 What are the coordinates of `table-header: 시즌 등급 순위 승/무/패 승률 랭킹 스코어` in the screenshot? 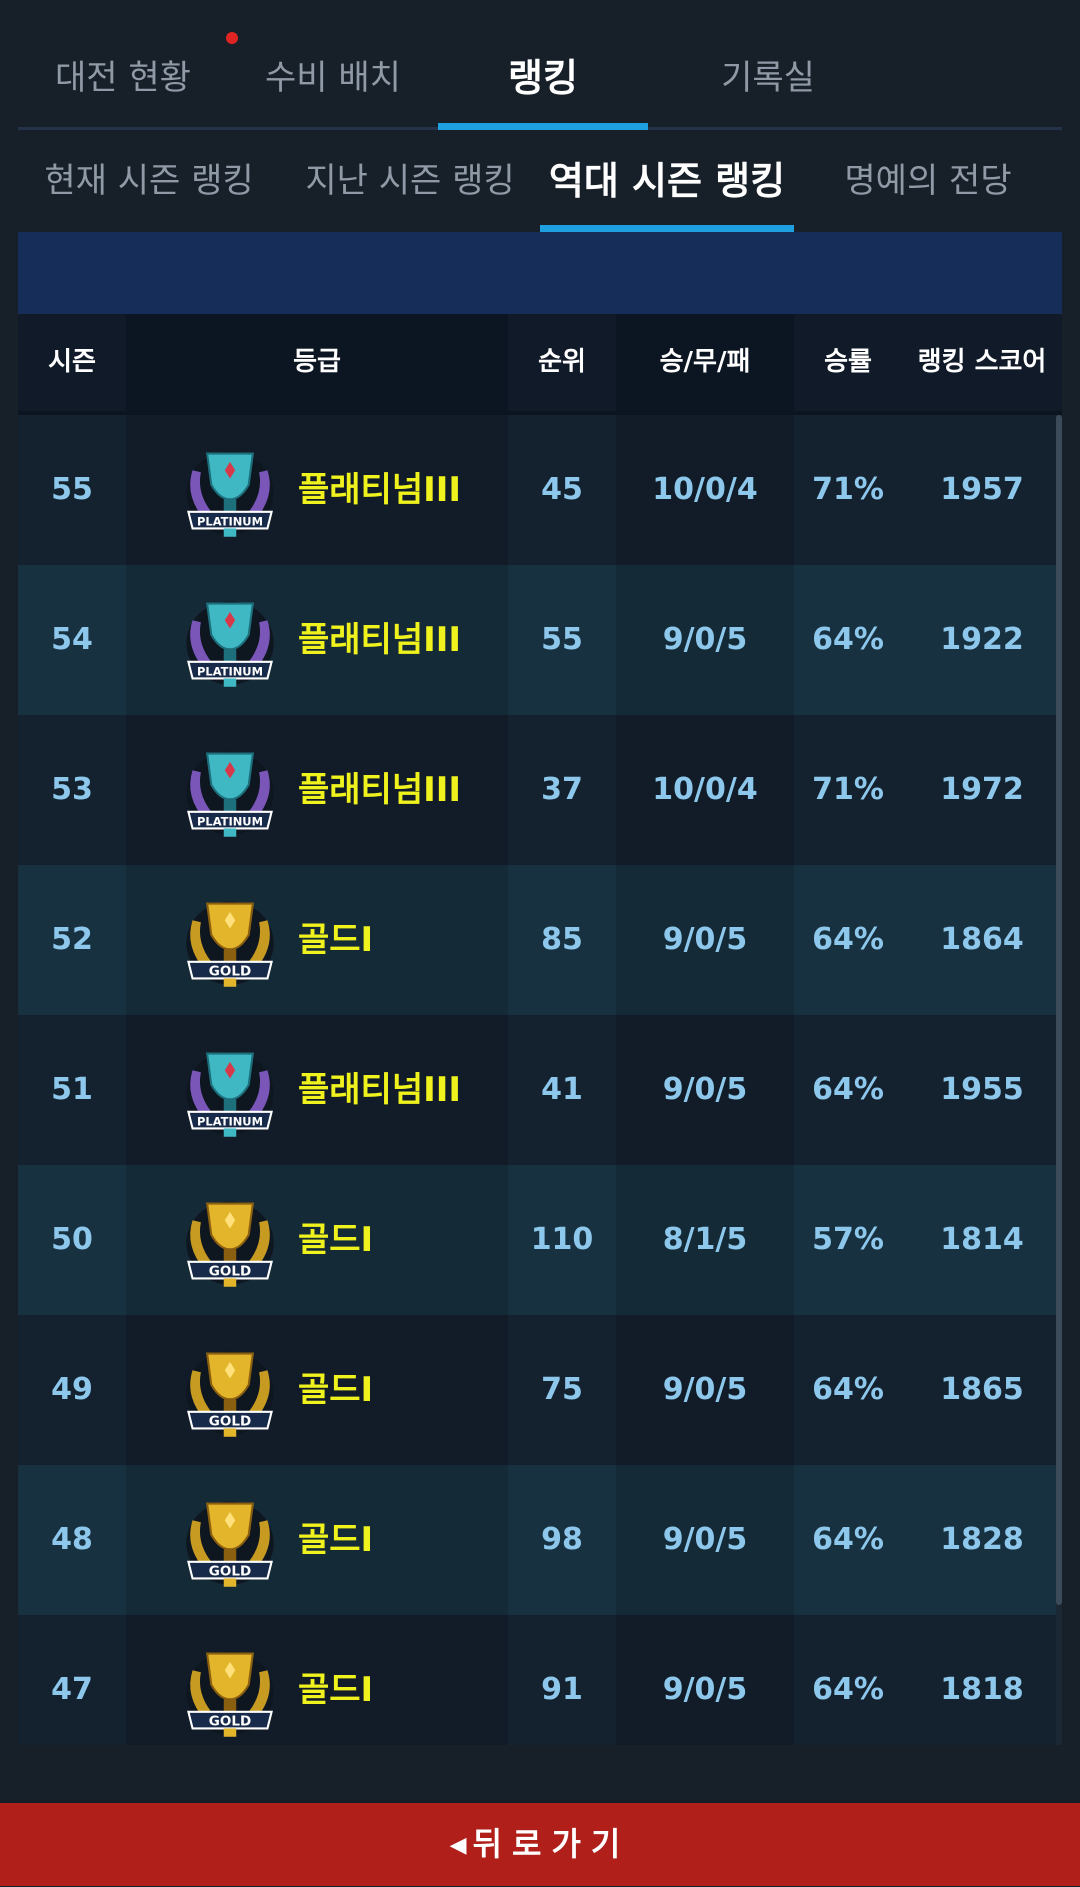 It's located at (540, 364).